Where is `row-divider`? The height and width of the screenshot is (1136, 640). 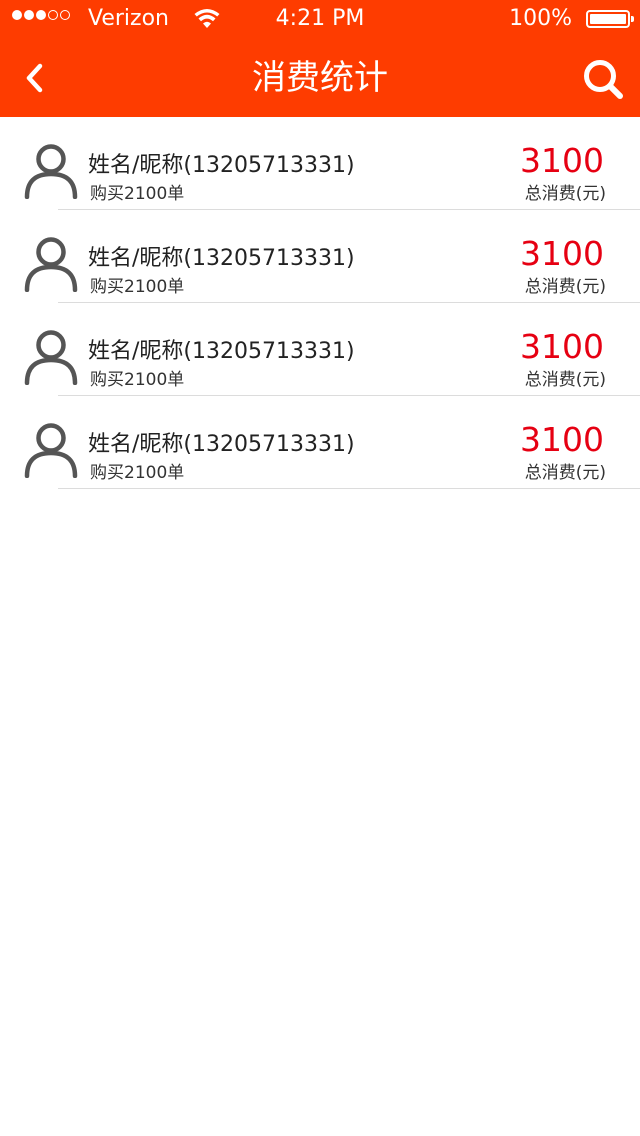 row-divider is located at coordinates (349, 488).